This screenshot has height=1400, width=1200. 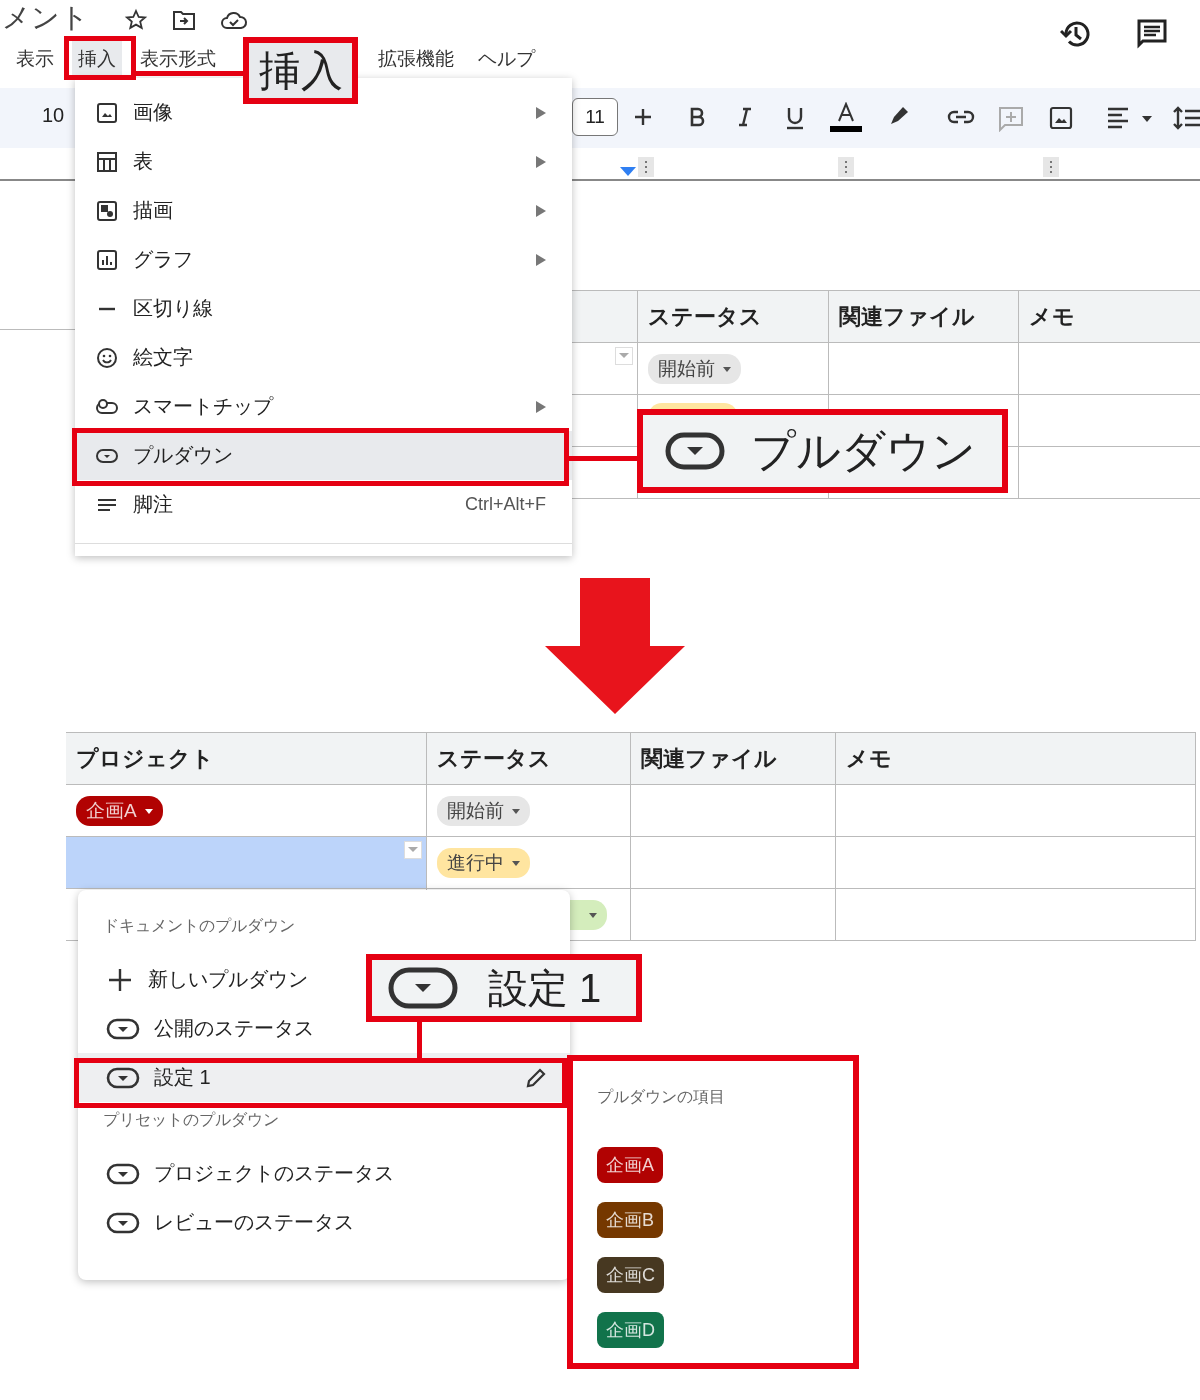 What do you see at coordinates (323, 504) in the screenshot?
I see `menu-item: 脚注 Ctrl+Alt+F` at bounding box center [323, 504].